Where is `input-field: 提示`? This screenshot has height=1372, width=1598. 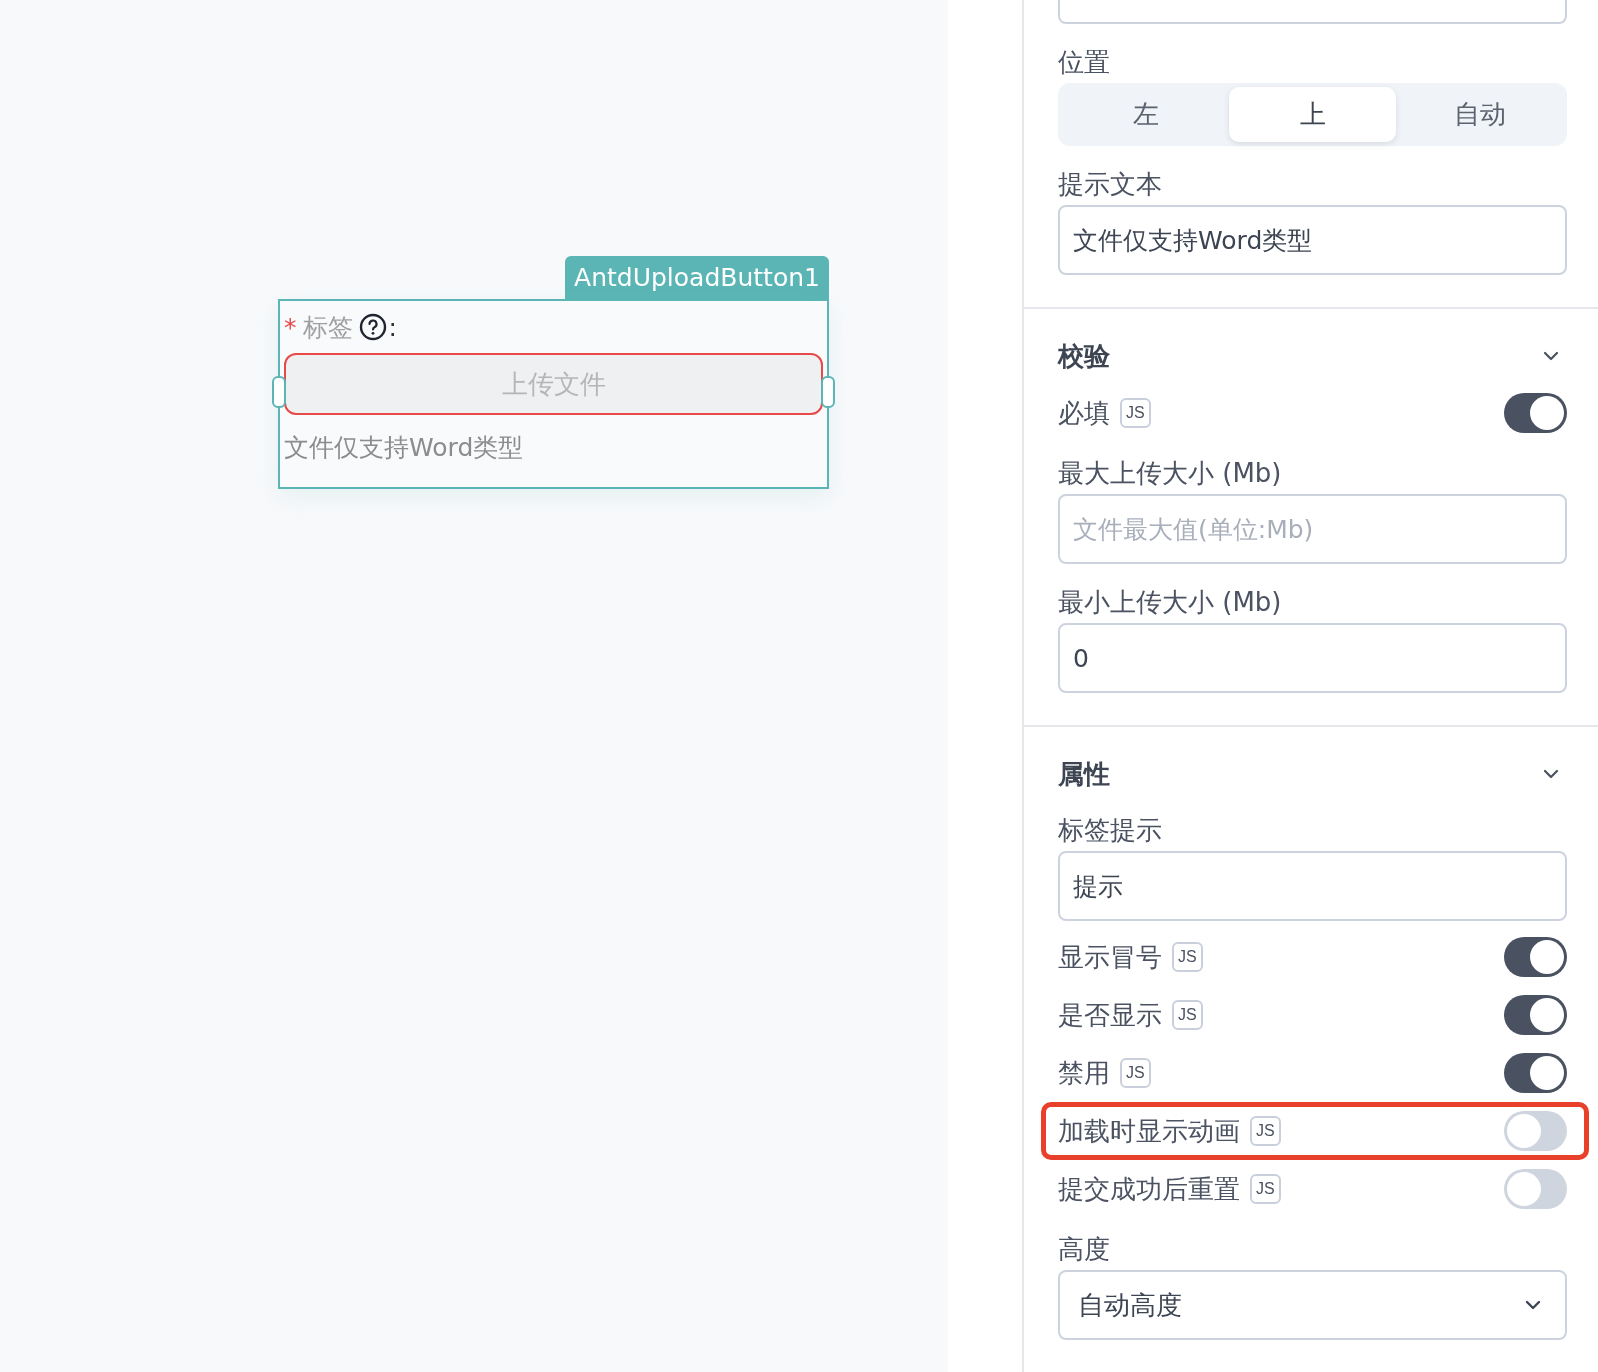 input-field: 提示 is located at coordinates (1312, 886).